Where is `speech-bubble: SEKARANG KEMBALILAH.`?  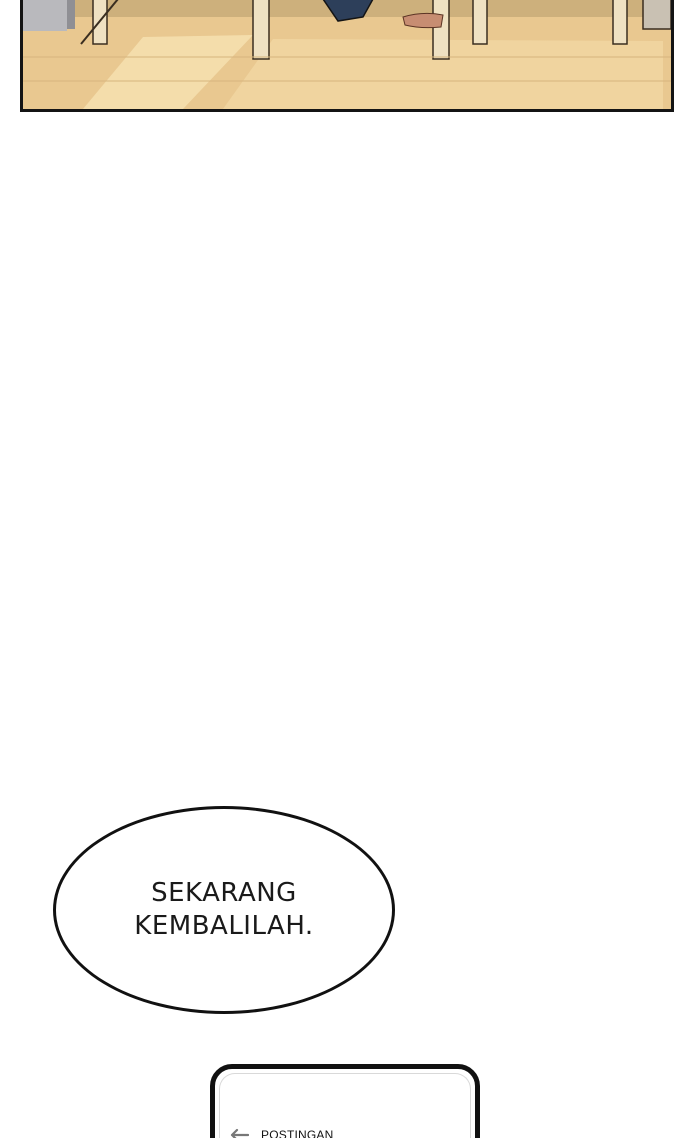 speech-bubble: SEKARANG KEMBALILAH. is located at coordinates (224, 910).